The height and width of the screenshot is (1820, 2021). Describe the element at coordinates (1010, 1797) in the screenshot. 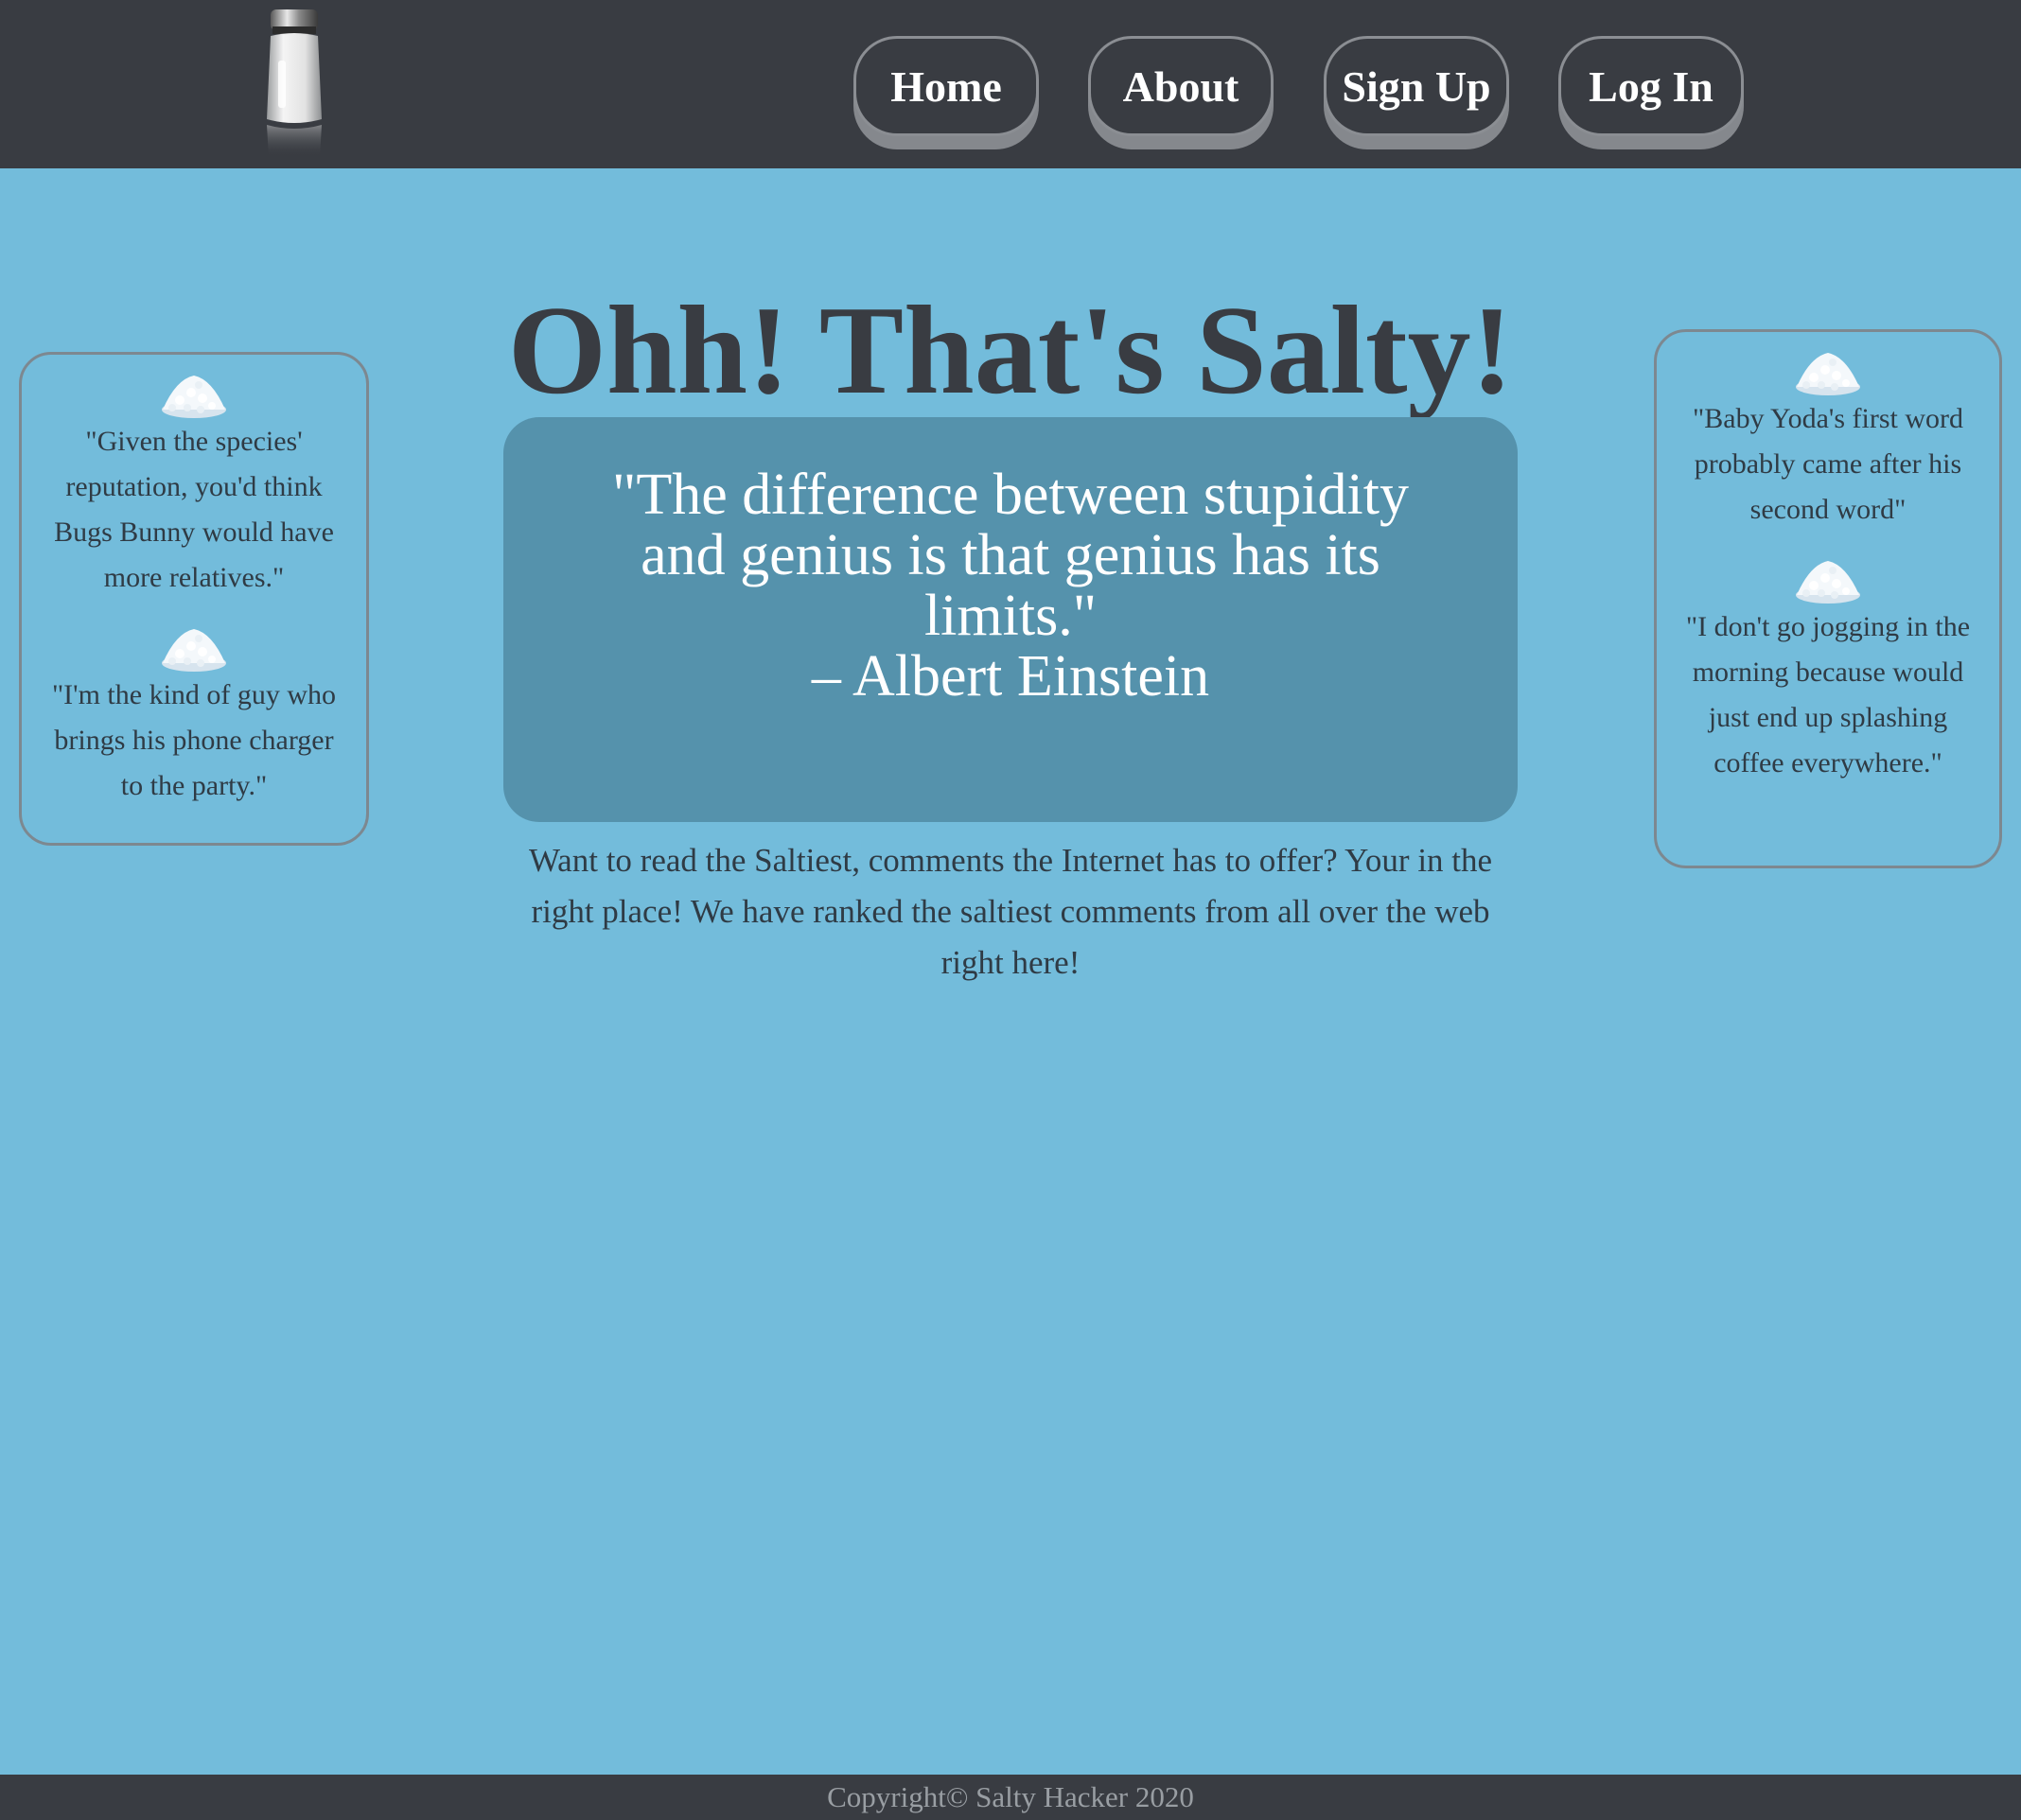

I see `footer-copyright: Copyright© Salty Hacker 2020` at that location.